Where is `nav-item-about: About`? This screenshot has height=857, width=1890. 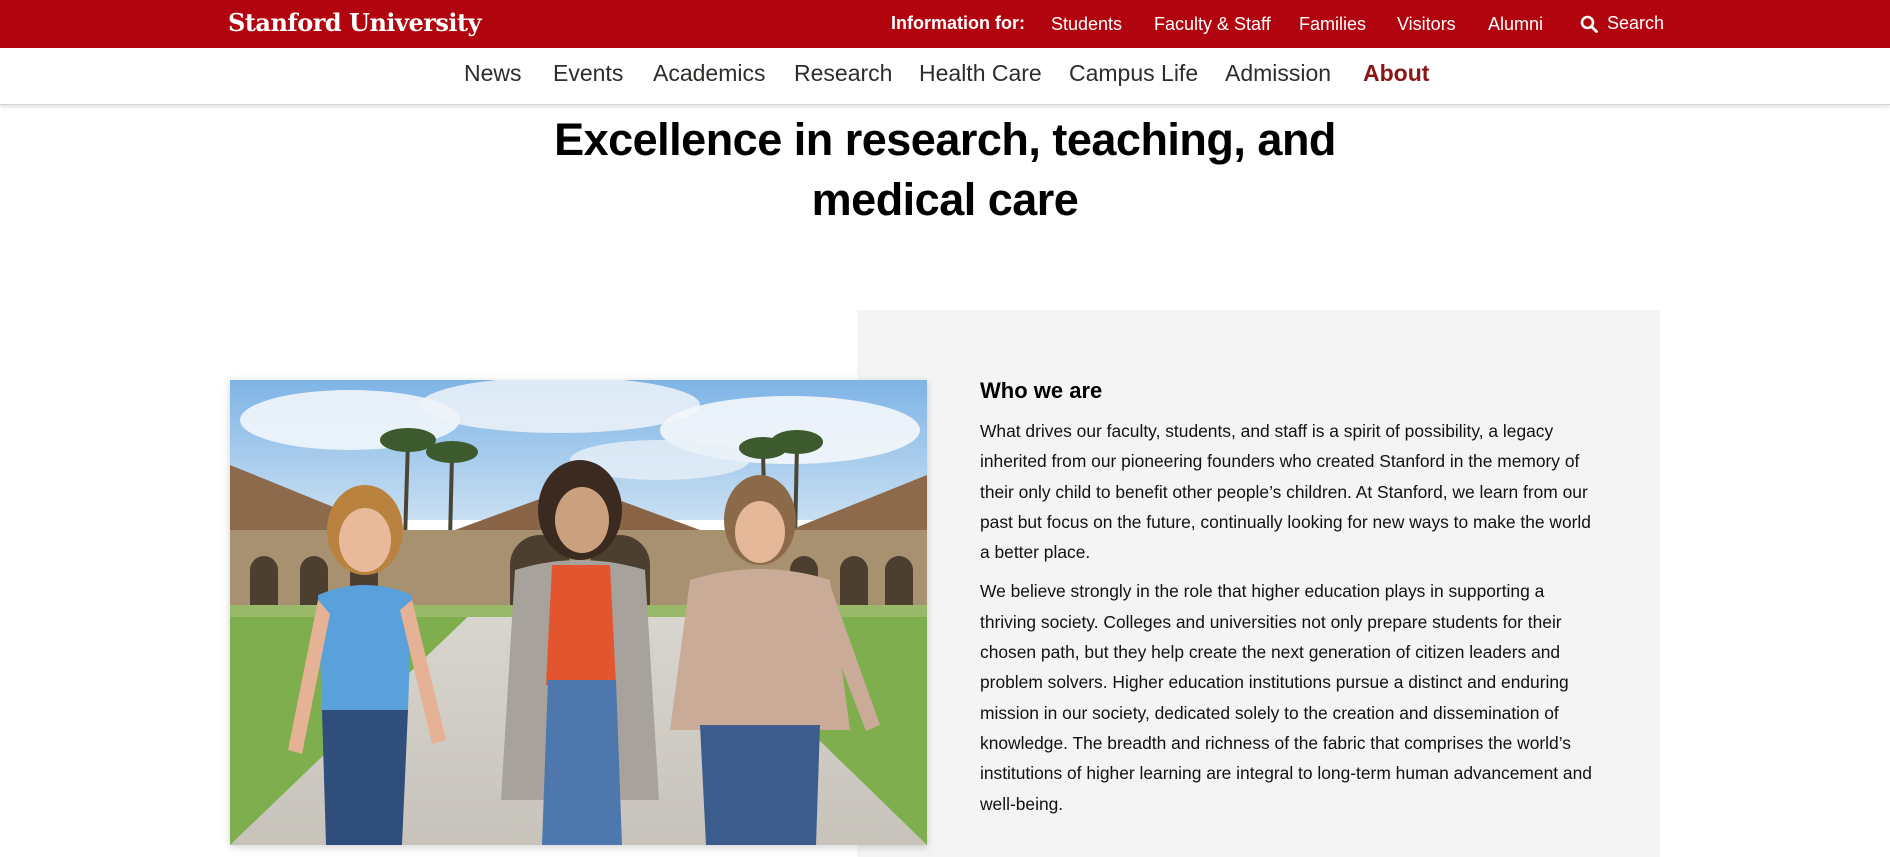 nav-item-about: About is located at coordinates (1396, 73).